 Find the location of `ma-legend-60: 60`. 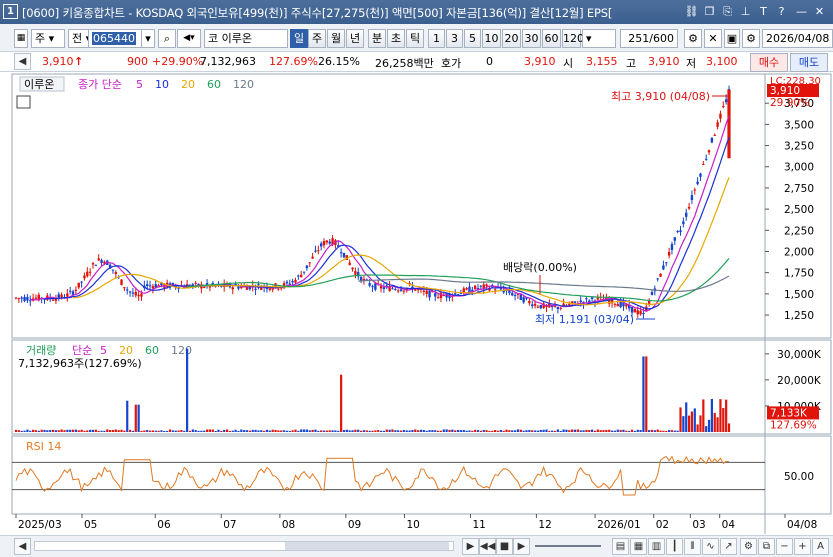

ma-legend-60: 60 is located at coordinates (214, 84).